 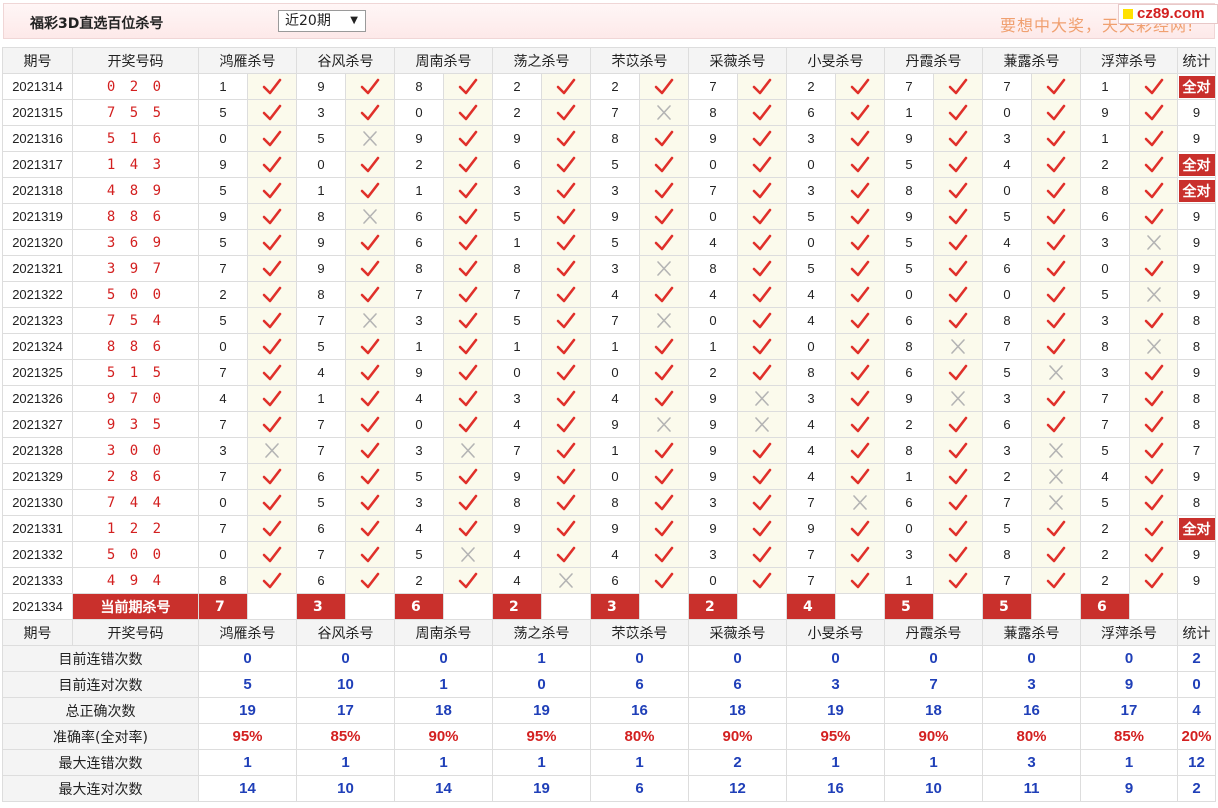 What do you see at coordinates (1031, 788) in the screenshot?
I see `summary-value: 11` at bounding box center [1031, 788].